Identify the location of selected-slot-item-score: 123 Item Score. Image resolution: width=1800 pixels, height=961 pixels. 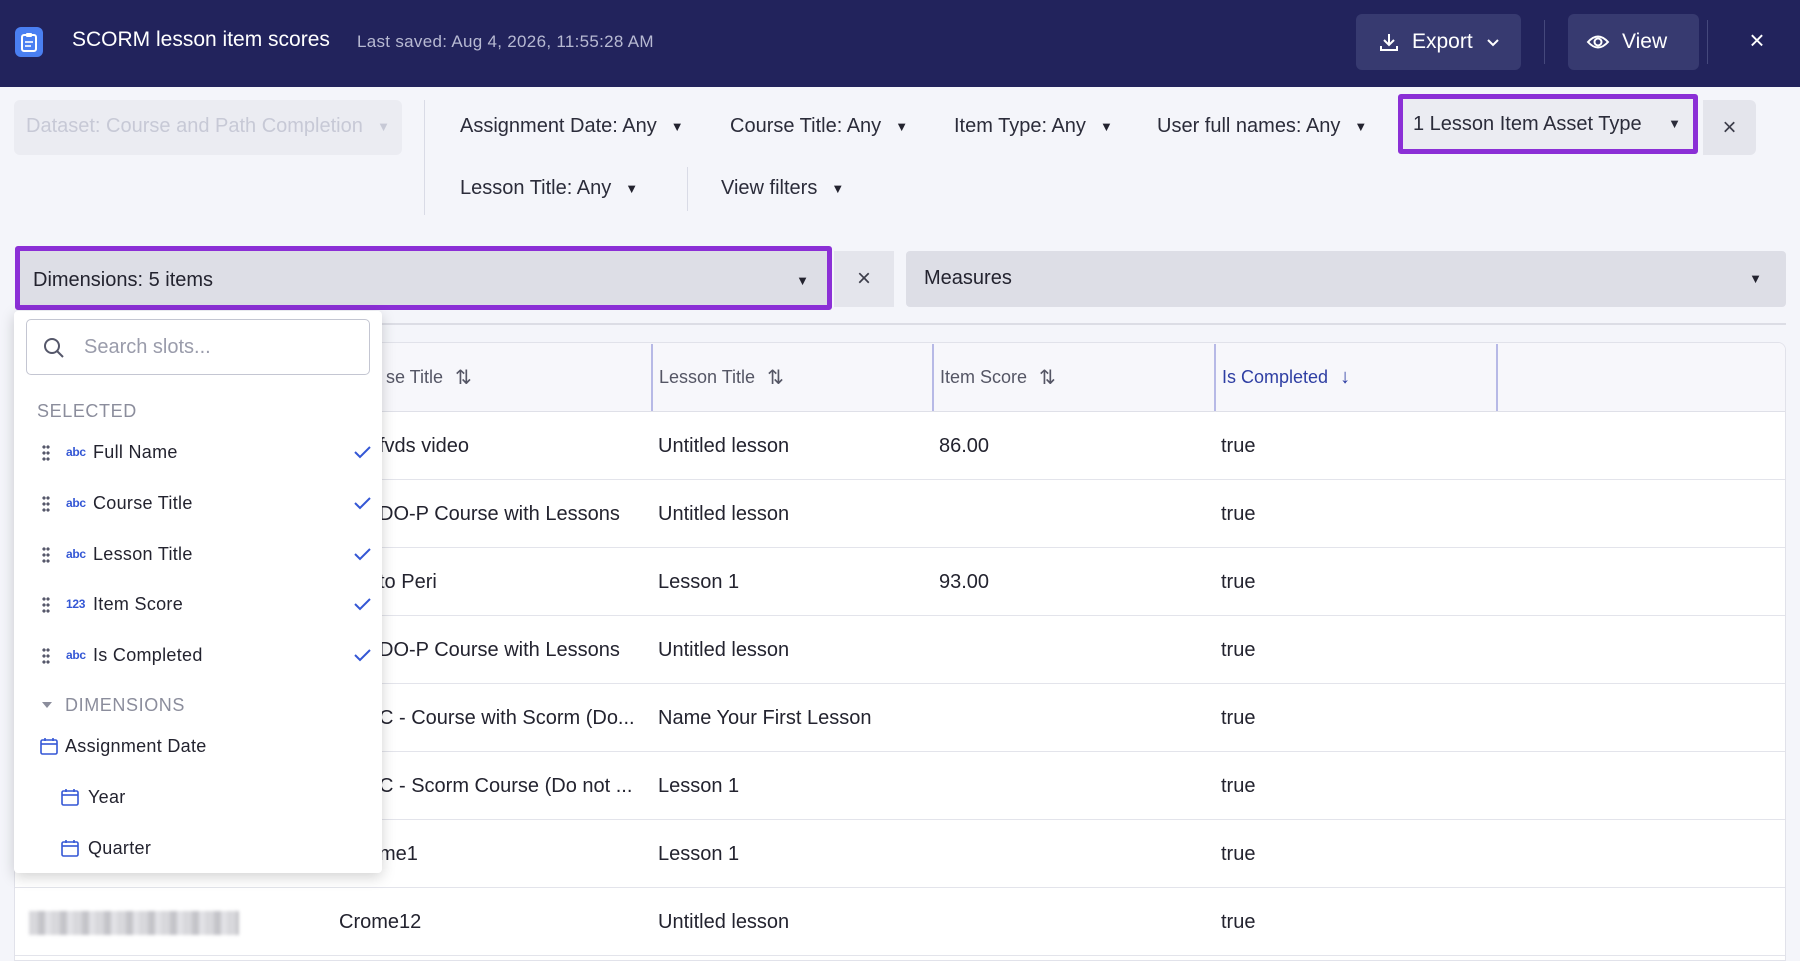
(198, 605).